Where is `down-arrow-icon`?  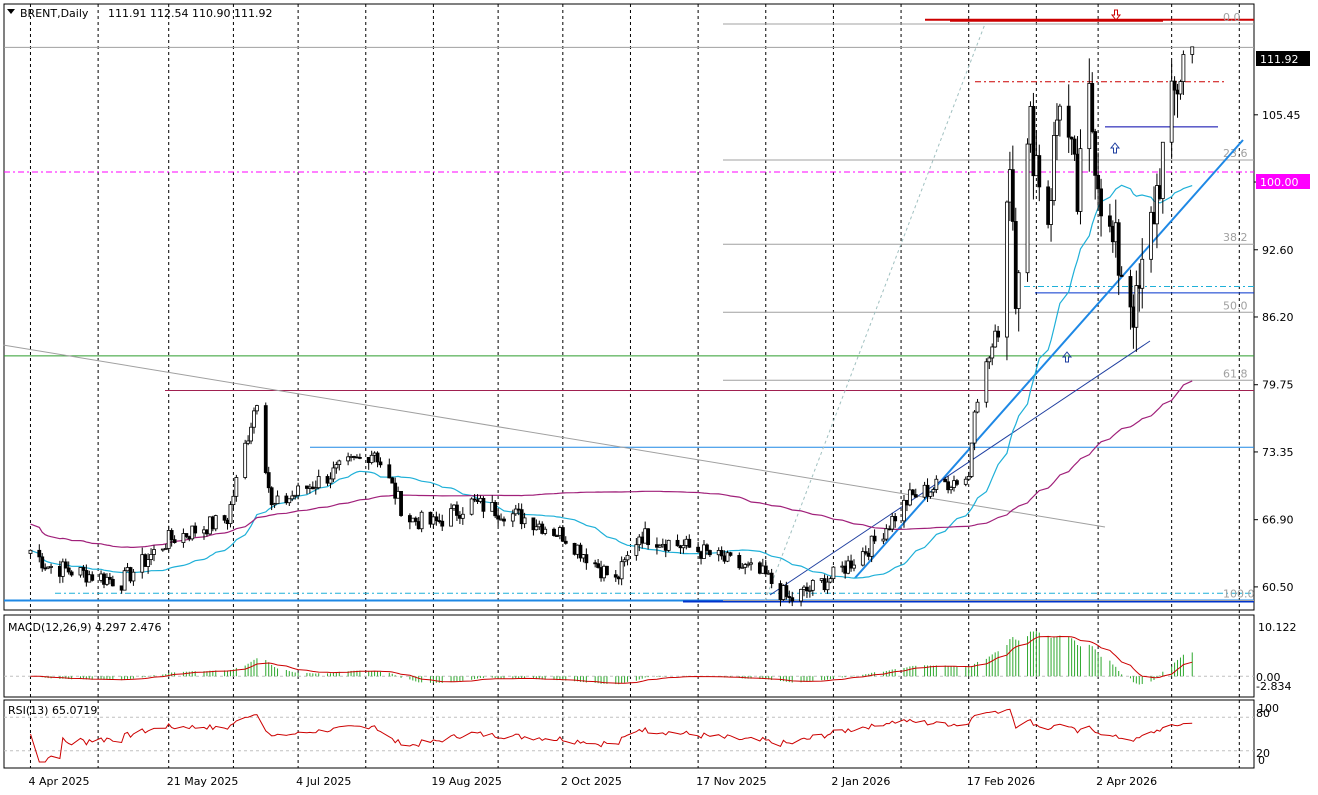
down-arrow-icon is located at coordinates (1116, 15).